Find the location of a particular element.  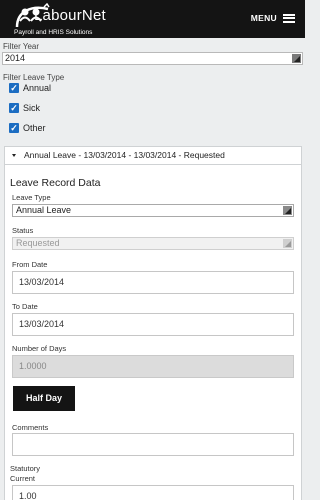

brand-tagline: Payroll and HRIS Solutions is located at coordinates (53, 32).